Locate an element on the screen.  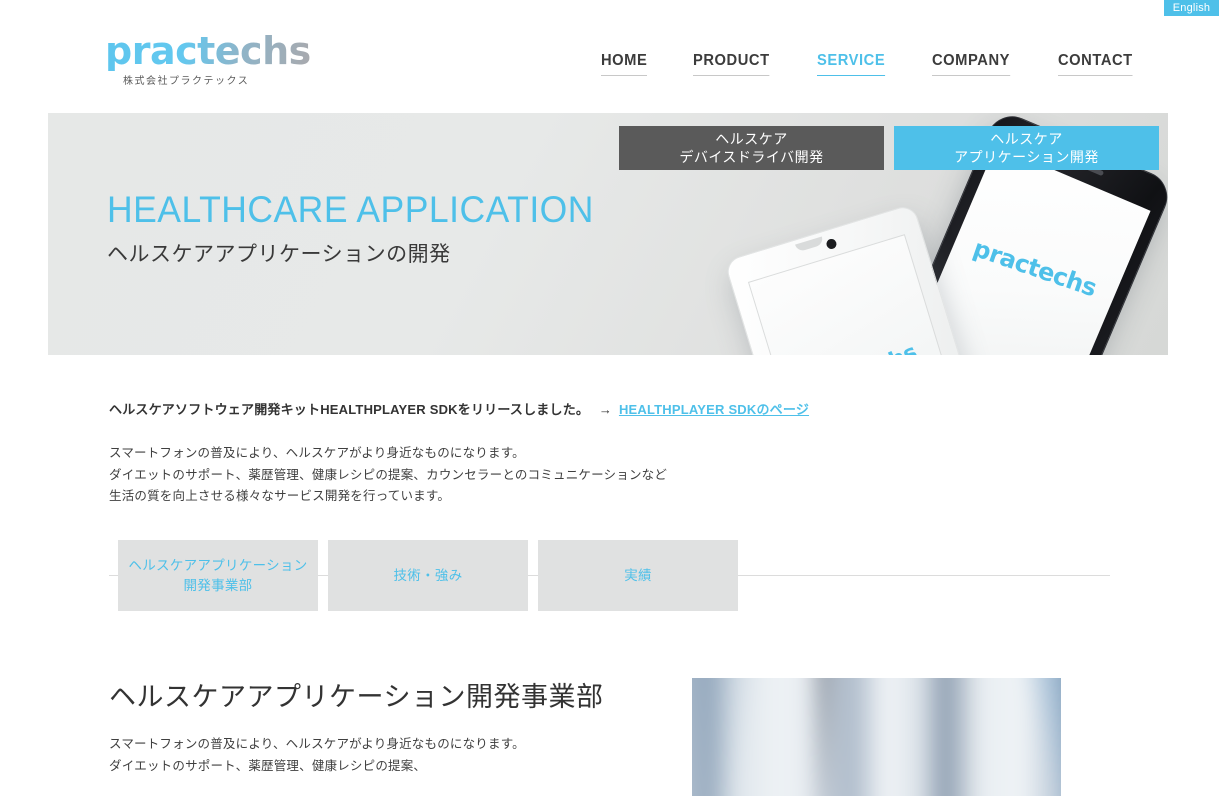
sub-tab-track-record: 実績 is located at coordinates (638, 575).